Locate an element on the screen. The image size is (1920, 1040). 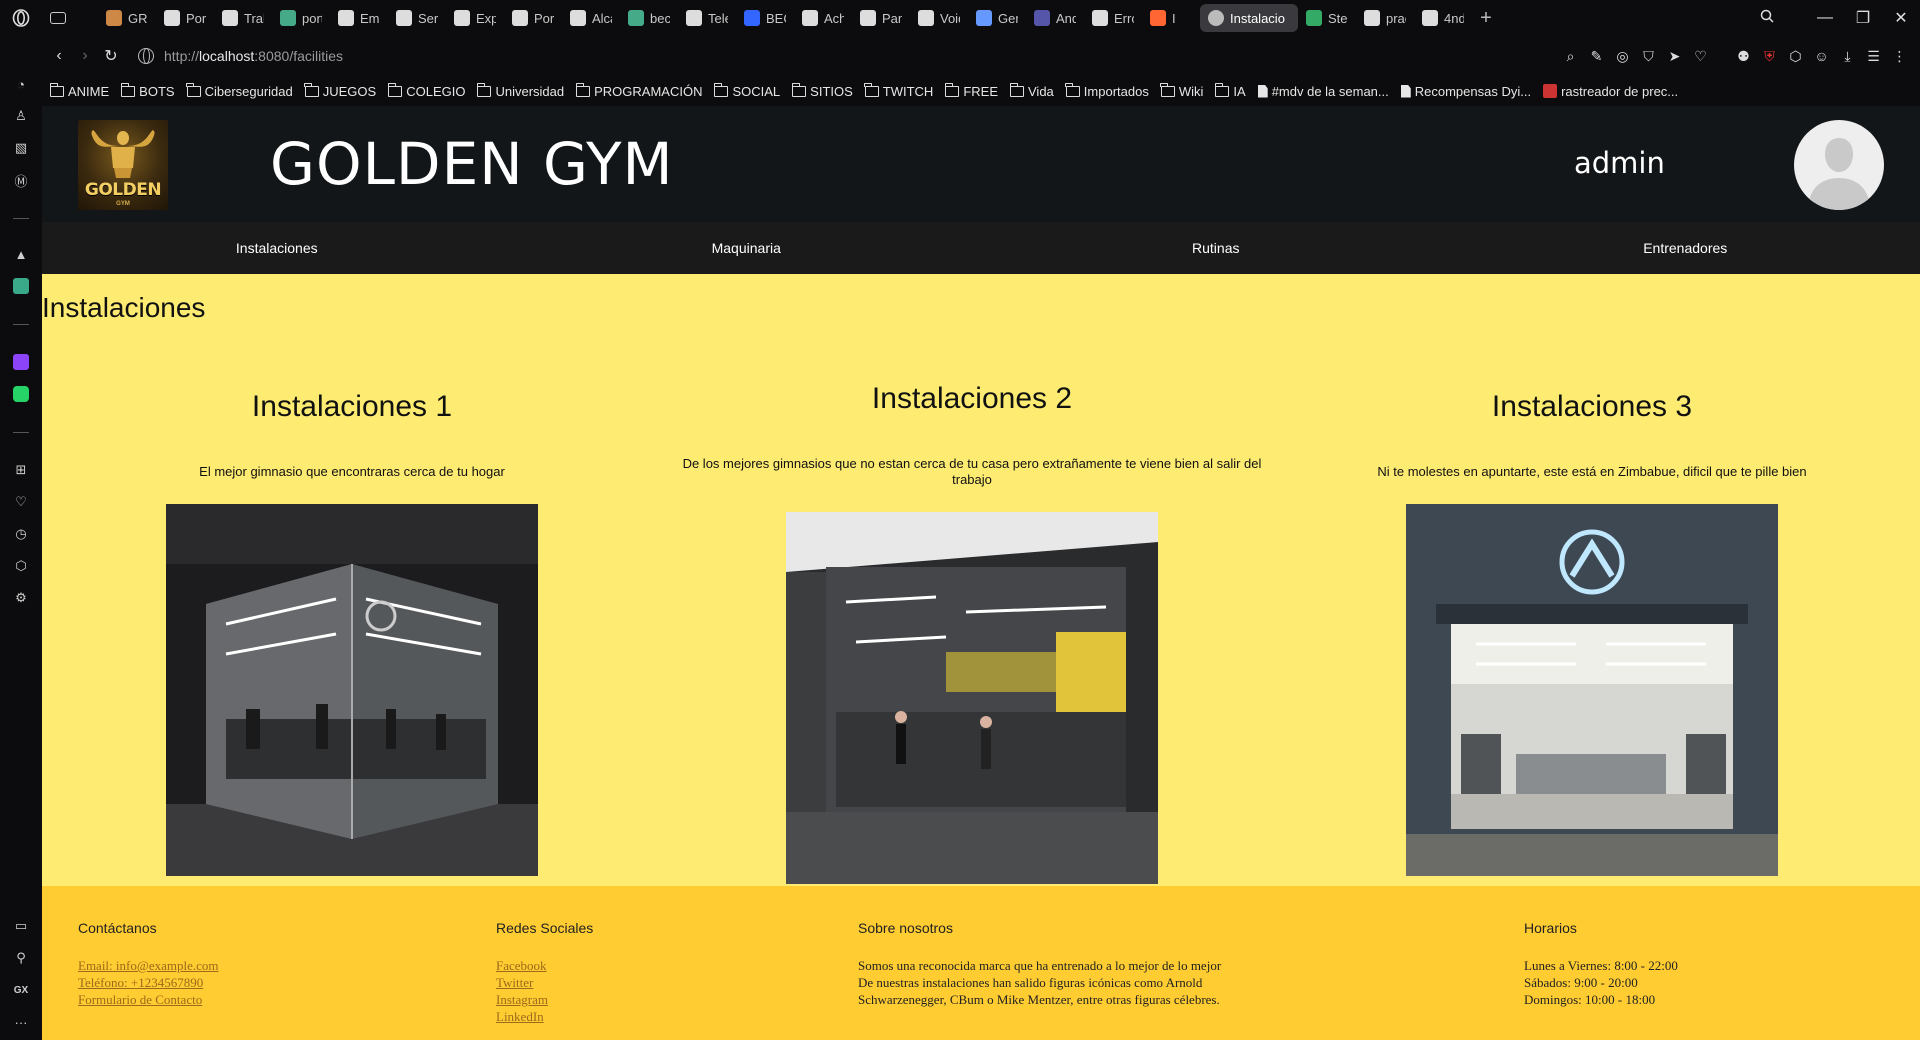
tab-workspaces is located at coordinates (70, 18).